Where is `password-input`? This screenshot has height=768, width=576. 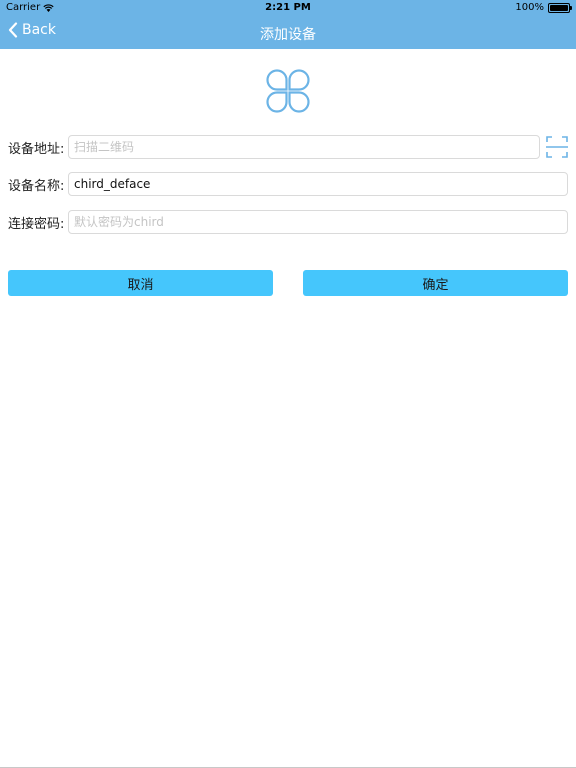
password-input is located at coordinates (318, 222).